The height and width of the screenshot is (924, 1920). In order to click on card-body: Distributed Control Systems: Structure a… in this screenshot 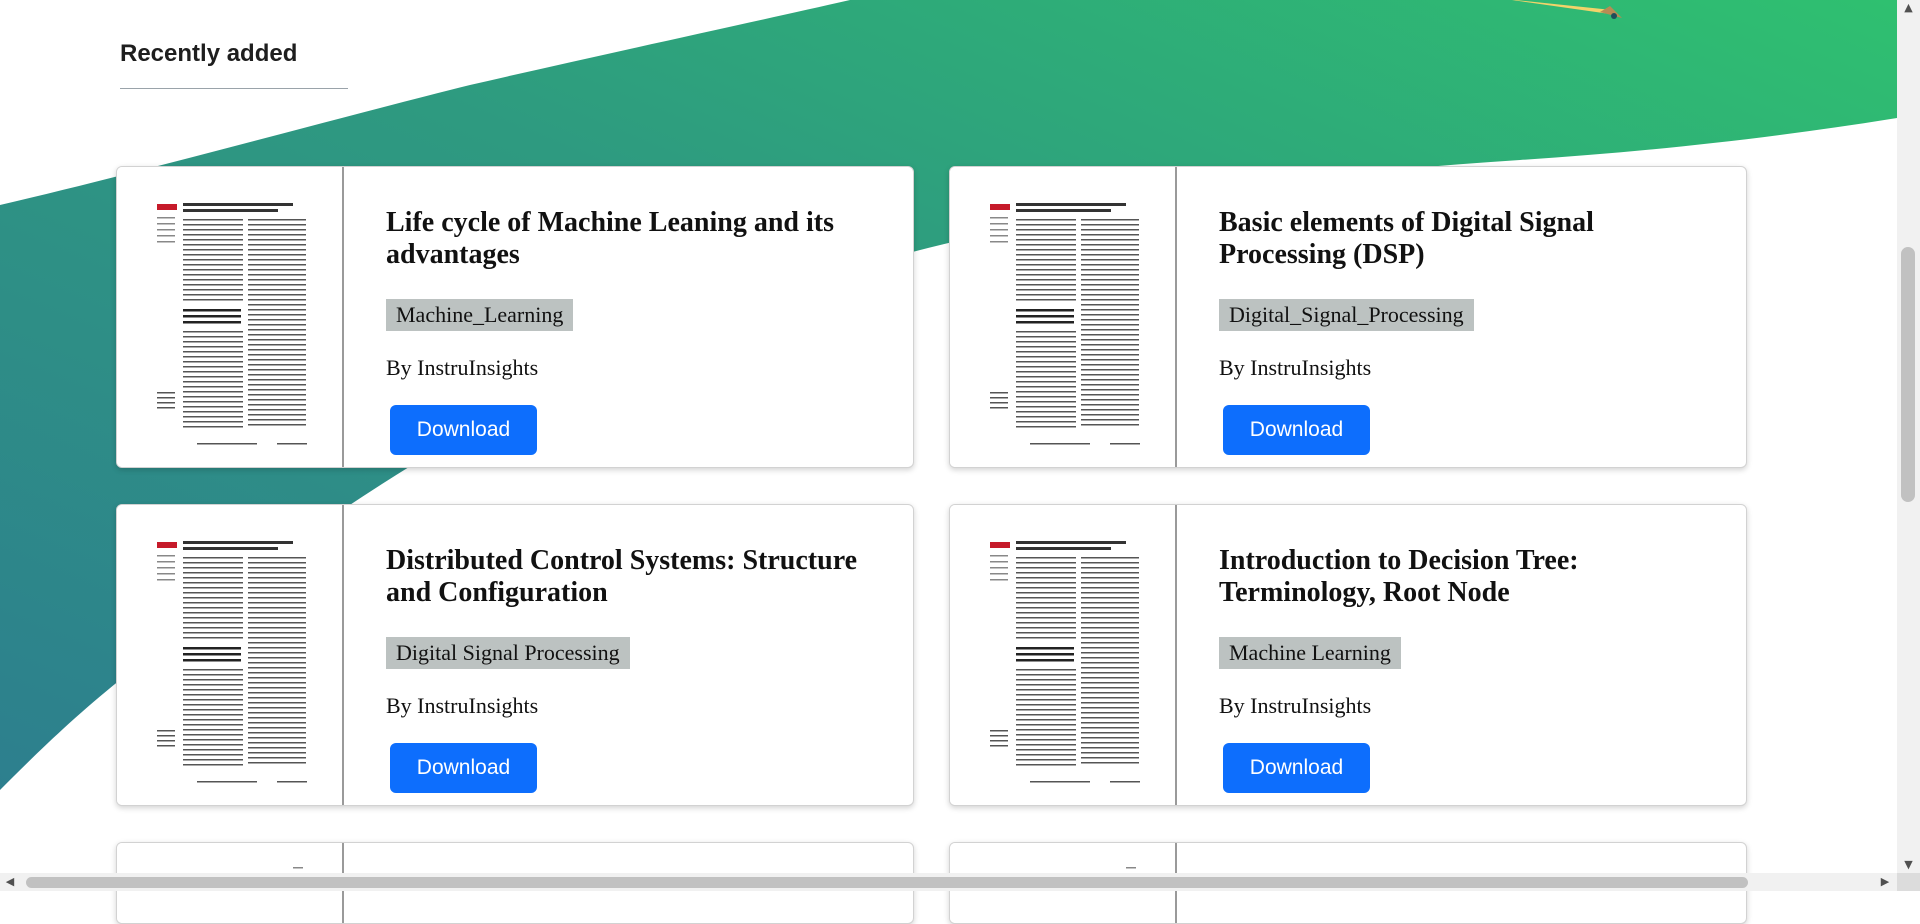, I will do `click(628, 655)`.